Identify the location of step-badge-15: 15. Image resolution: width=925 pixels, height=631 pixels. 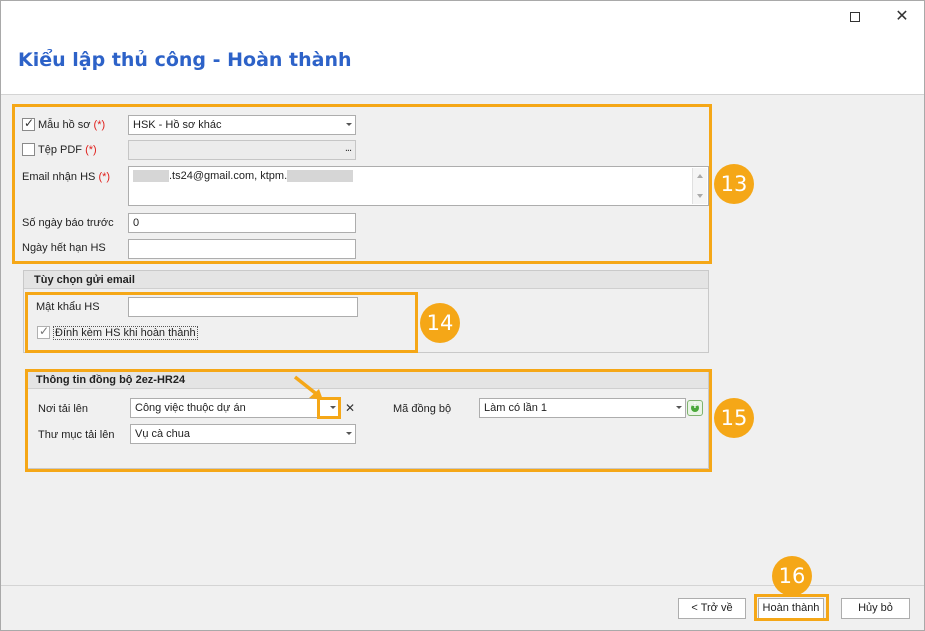
(734, 418).